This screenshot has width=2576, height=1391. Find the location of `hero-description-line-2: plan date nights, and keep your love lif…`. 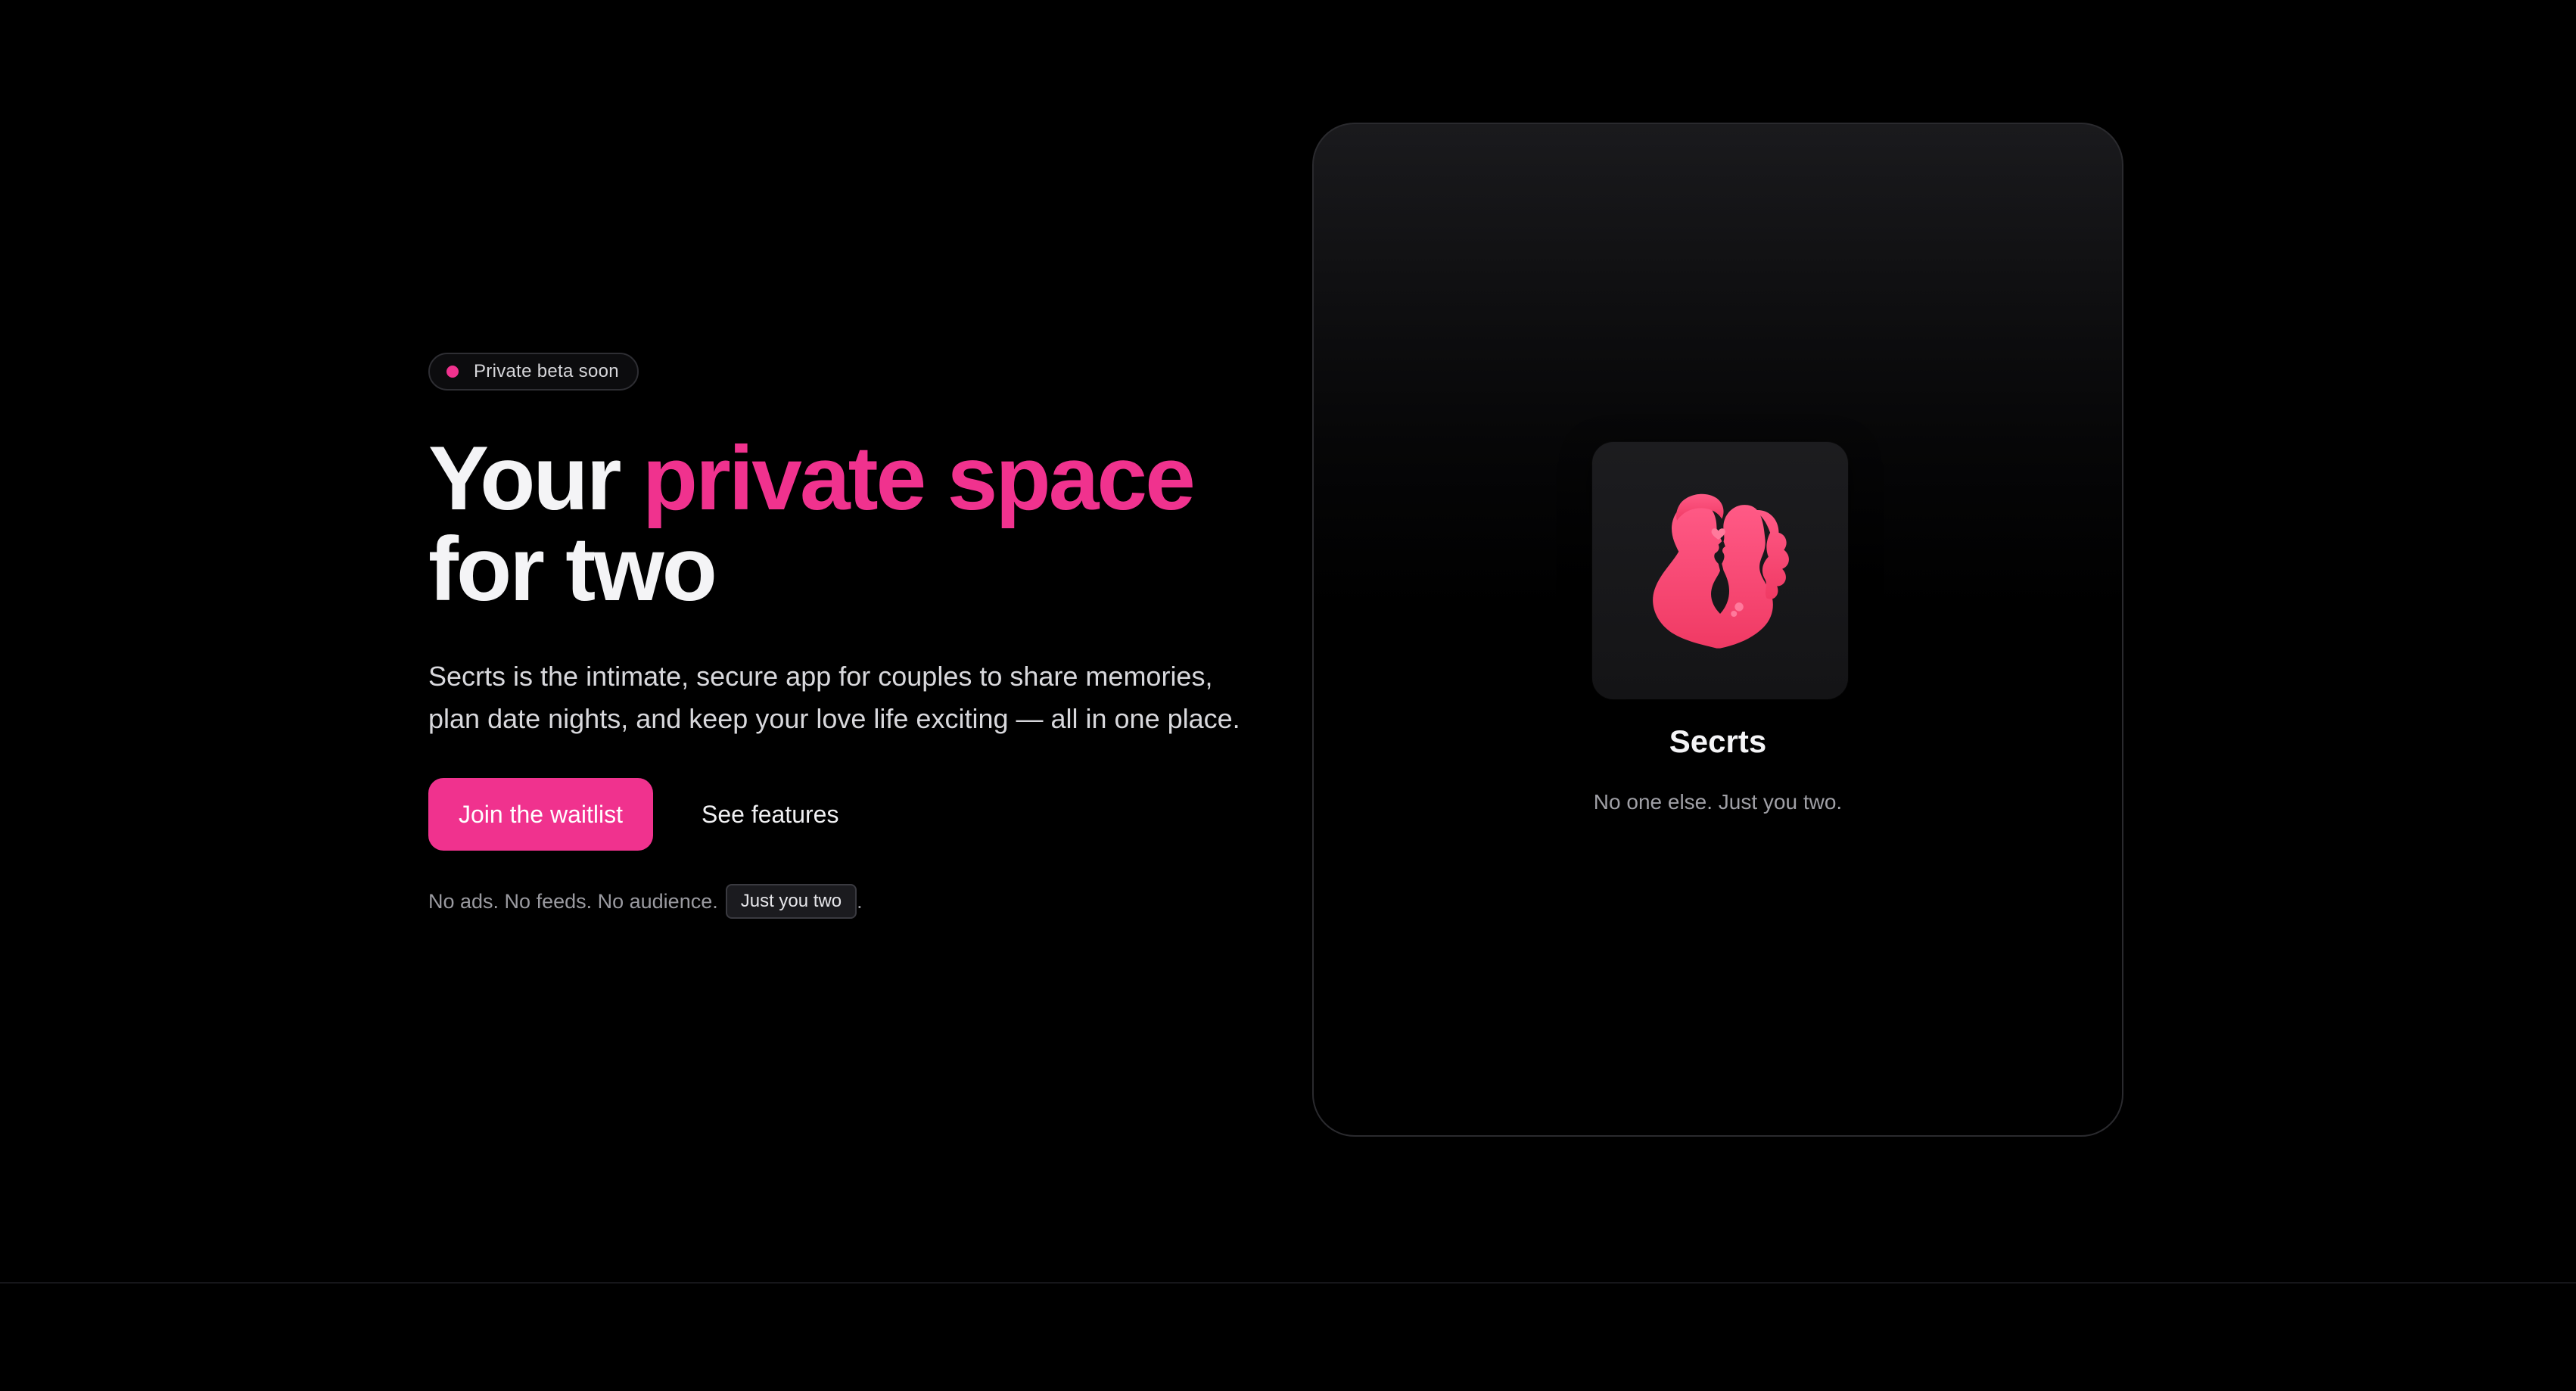

hero-description-line-2: plan date nights, and keep your love lif… is located at coordinates (834, 718).